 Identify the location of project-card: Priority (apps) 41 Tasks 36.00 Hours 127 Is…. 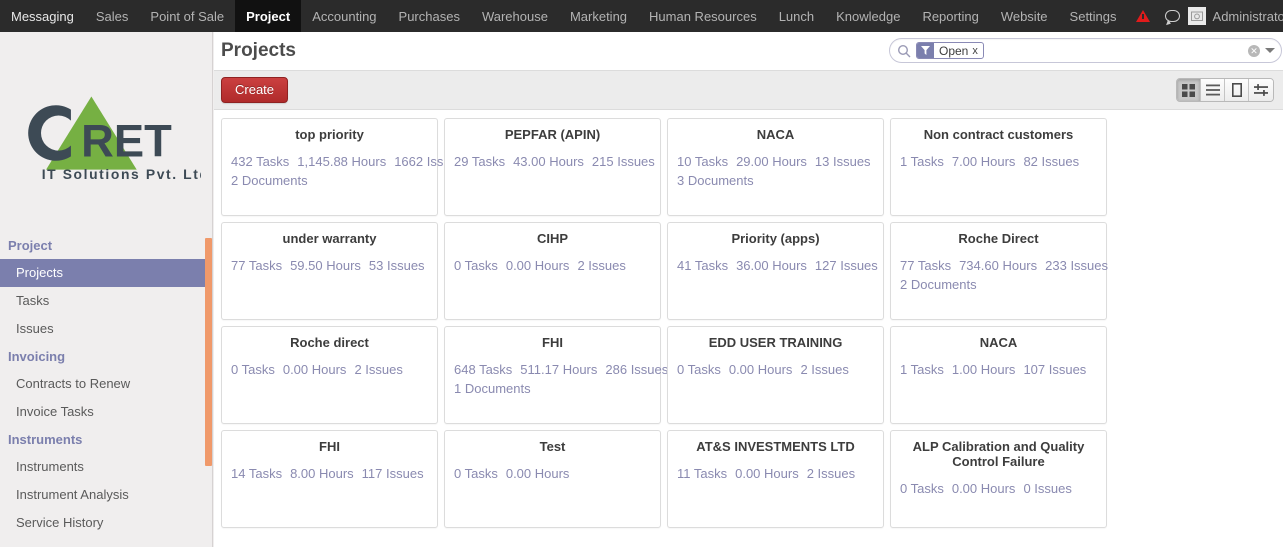
(775, 271).